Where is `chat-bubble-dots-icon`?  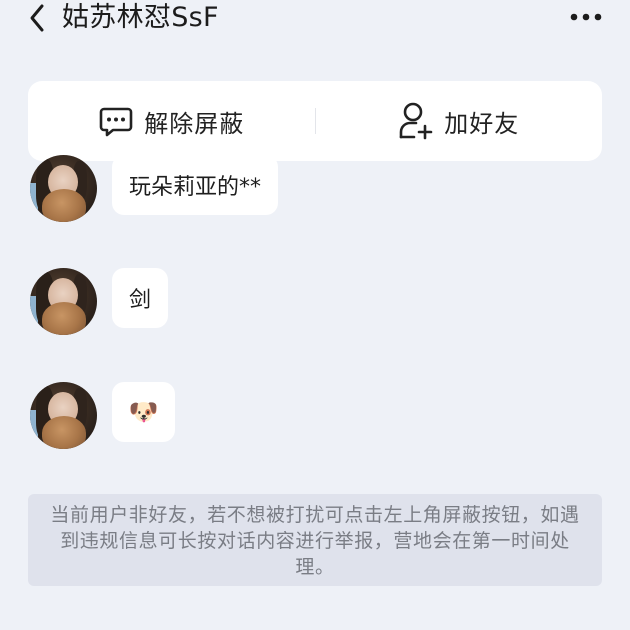 chat-bubble-dots-icon is located at coordinates (116, 122).